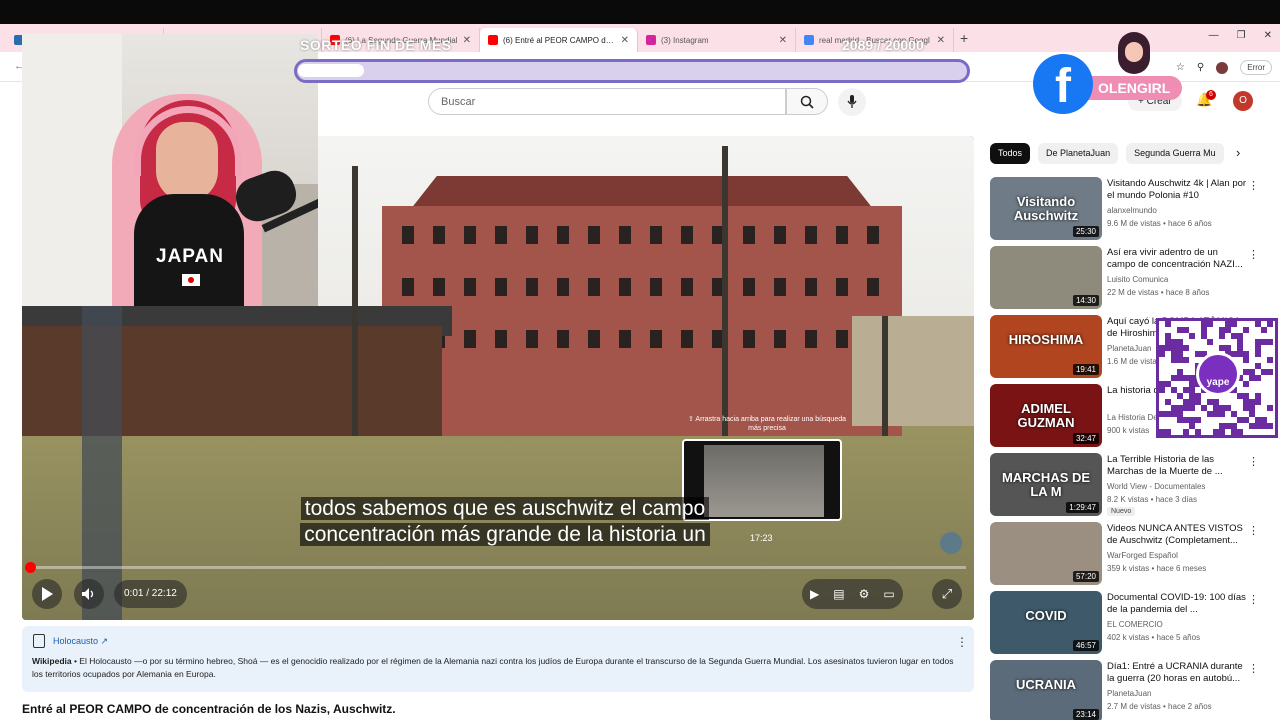 Image resolution: width=1280 pixels, height=720 pixels. Describe the element at coordinates (1046, 277) in the screenshot. I see `video-thumbnail: 14:30` at that location.